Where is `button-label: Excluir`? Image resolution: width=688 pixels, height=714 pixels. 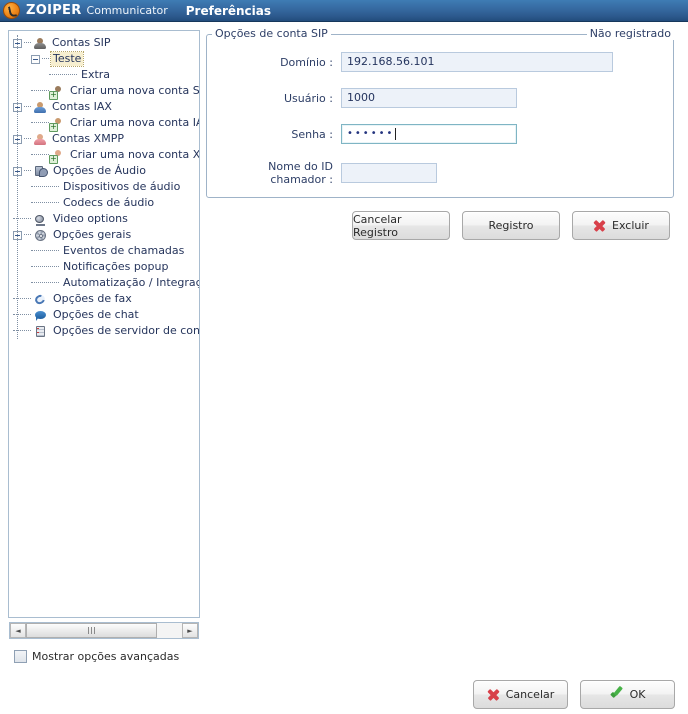
button-label: Excluir is located at coordinates (630, 225).